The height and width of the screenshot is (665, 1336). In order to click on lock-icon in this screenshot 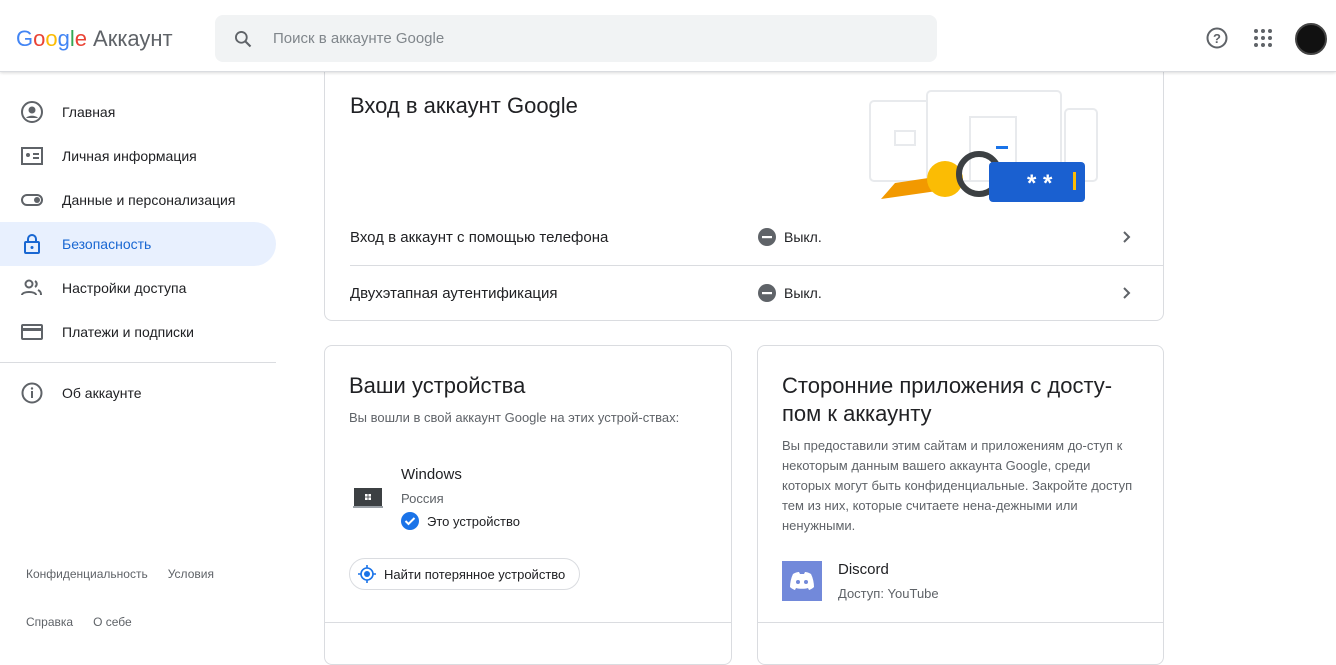, I will do `click(32, 244)`.